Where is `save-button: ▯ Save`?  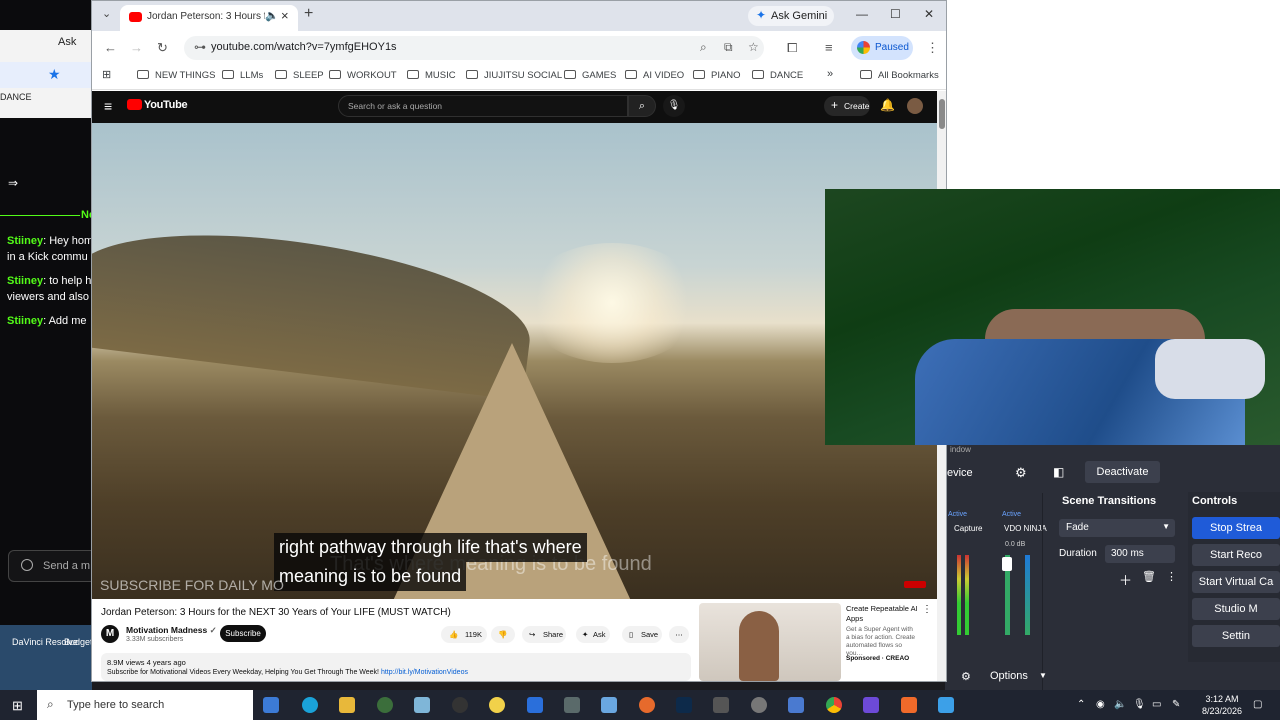 save-button: ▯ Save is located at coordinates (642, 634).